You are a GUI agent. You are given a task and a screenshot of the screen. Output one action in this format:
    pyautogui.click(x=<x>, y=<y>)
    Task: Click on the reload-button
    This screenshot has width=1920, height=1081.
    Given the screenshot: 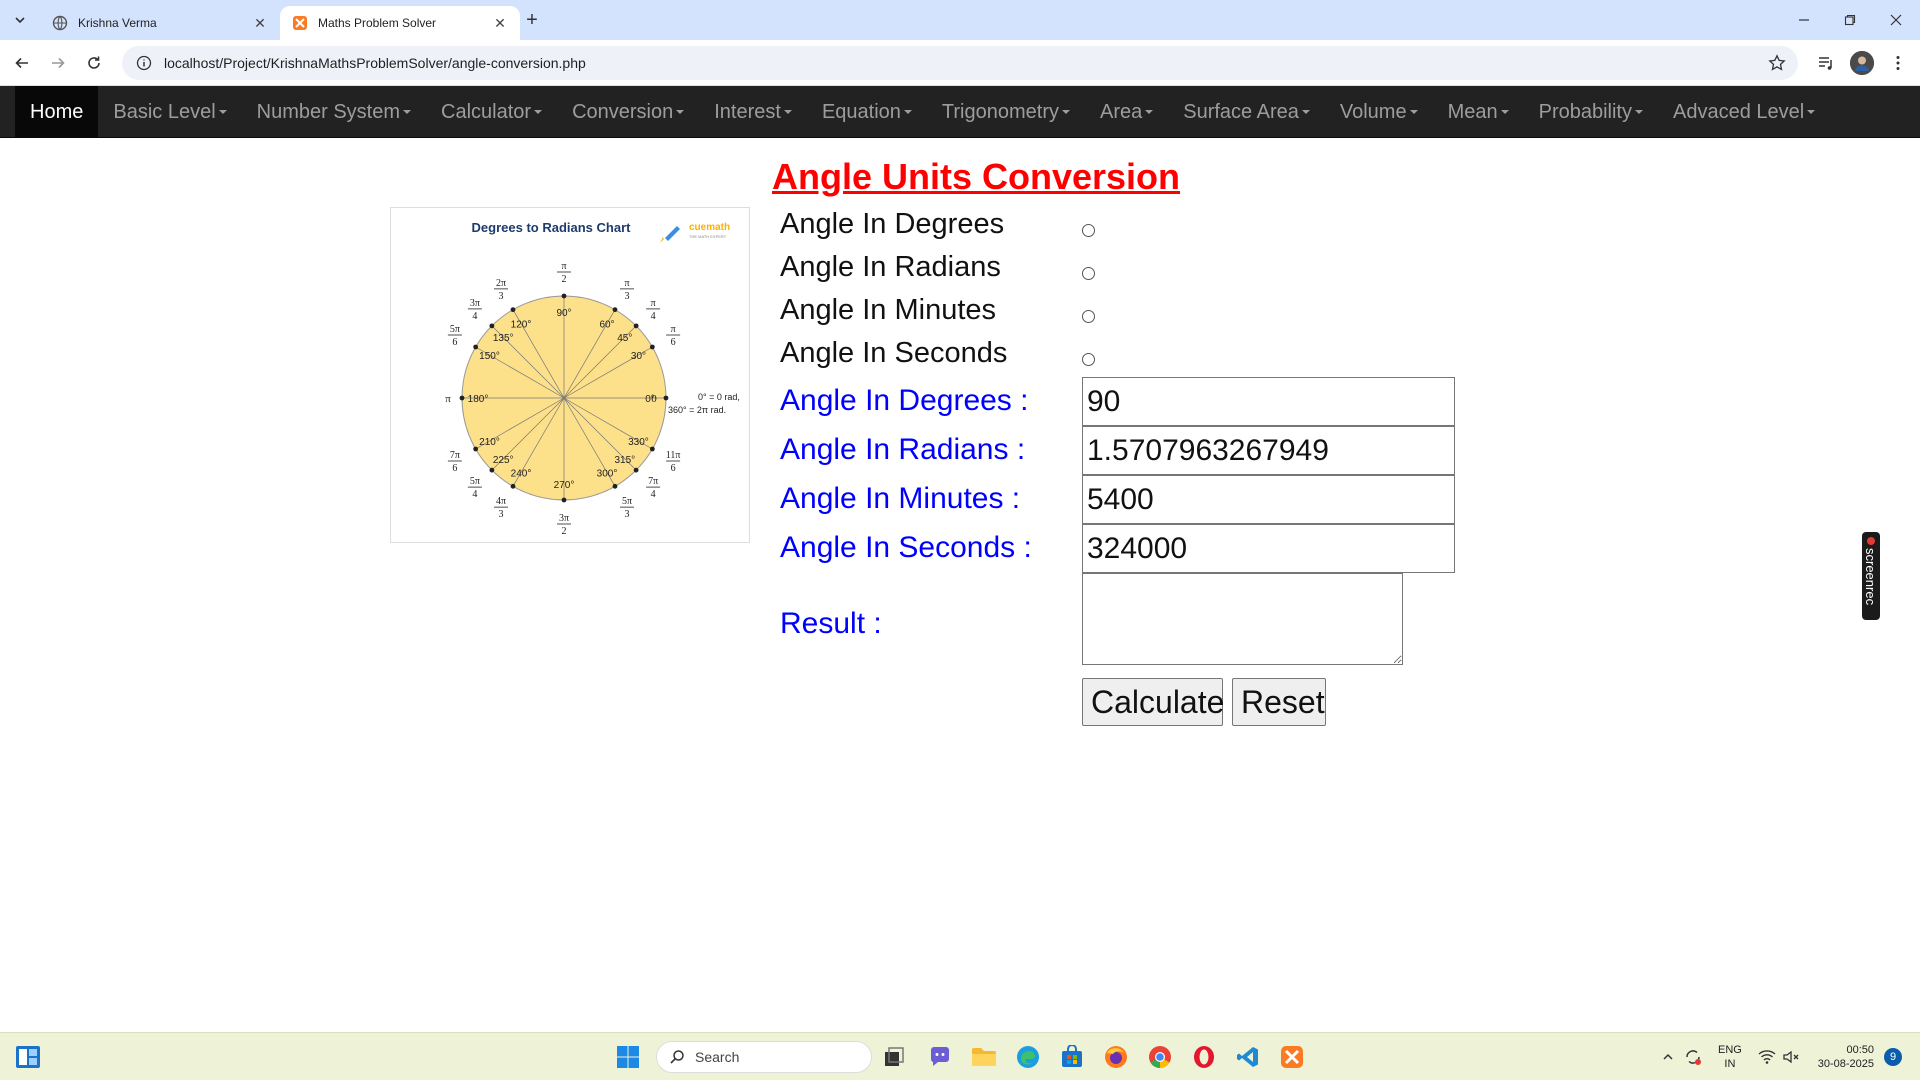 What is the action you would take?
    pyautogui.click(x=94, y=63)
    